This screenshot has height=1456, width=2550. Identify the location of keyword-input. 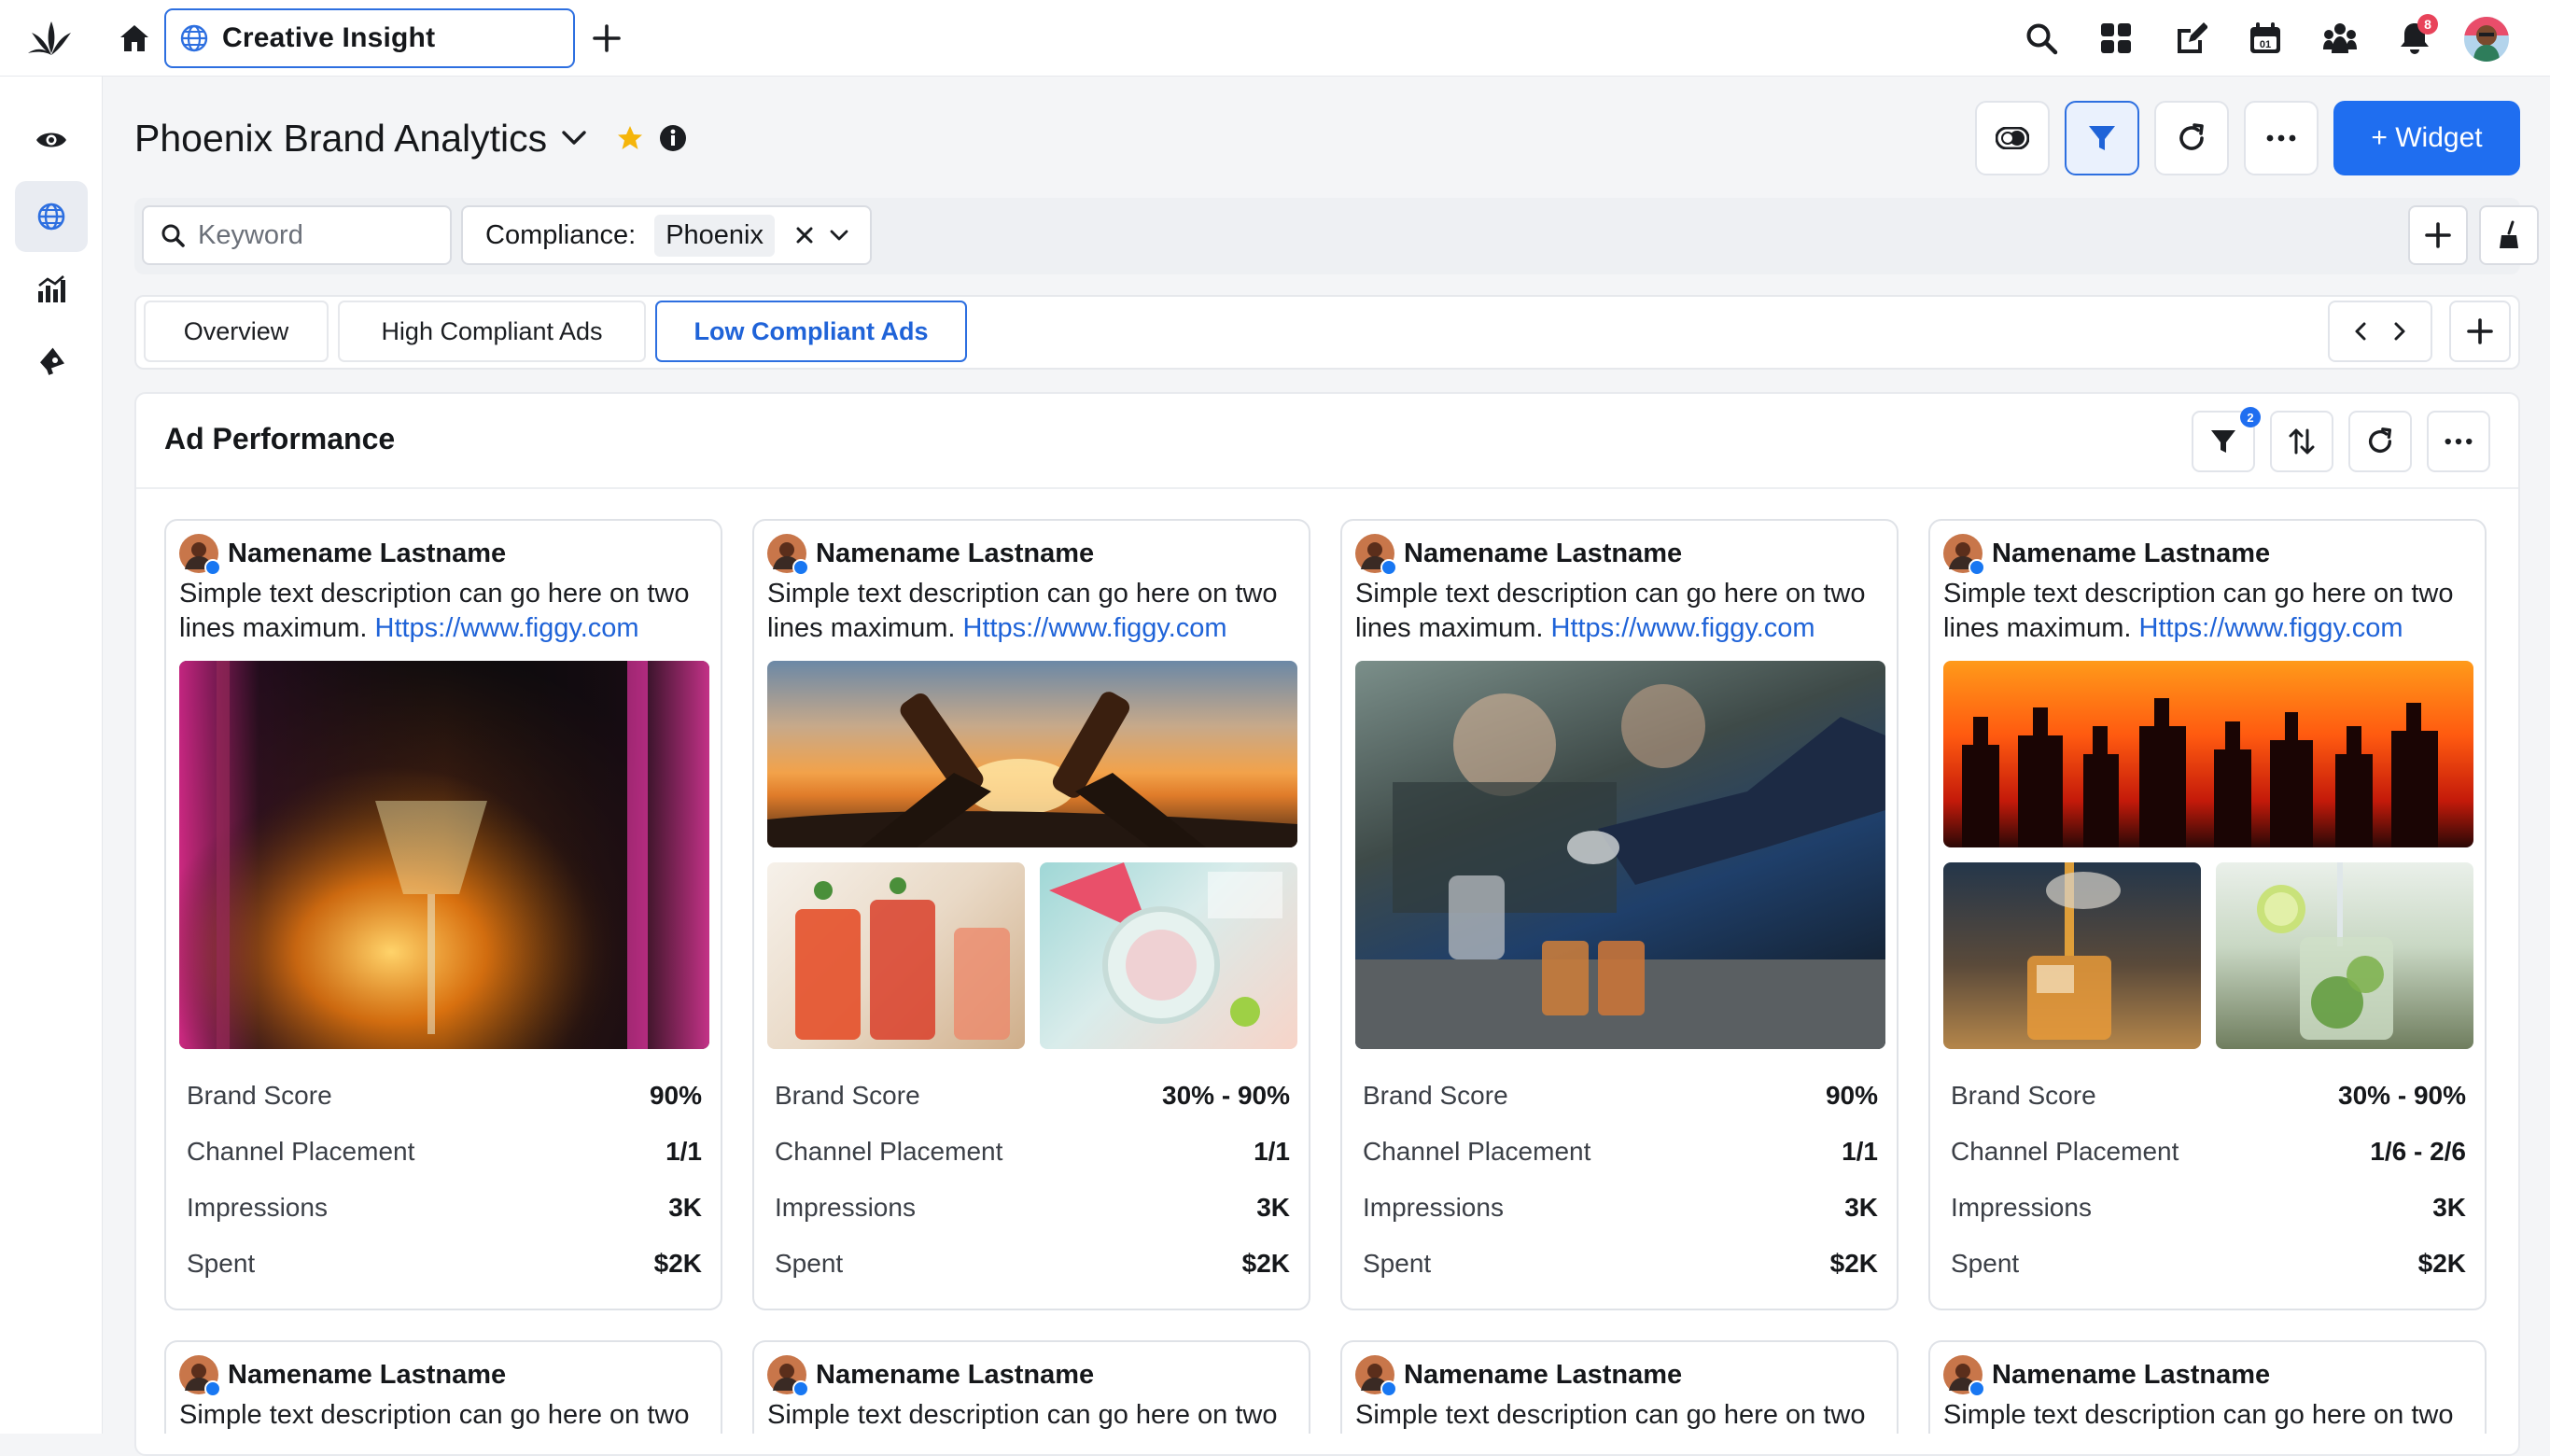
(308, 235).